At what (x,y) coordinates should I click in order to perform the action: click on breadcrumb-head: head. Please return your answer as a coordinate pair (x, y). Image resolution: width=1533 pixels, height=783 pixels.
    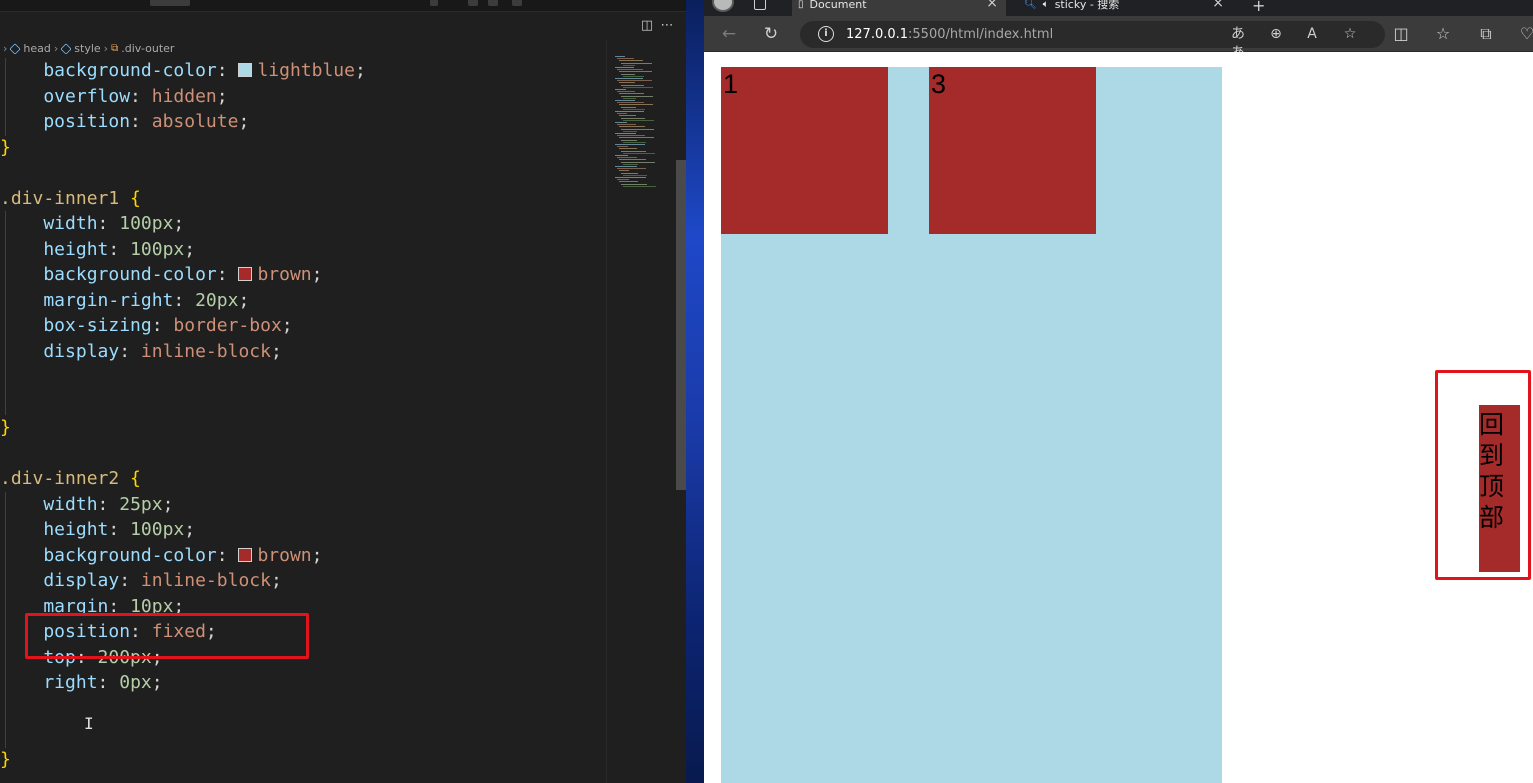
    Looking at the image, I should click on (30, 49).